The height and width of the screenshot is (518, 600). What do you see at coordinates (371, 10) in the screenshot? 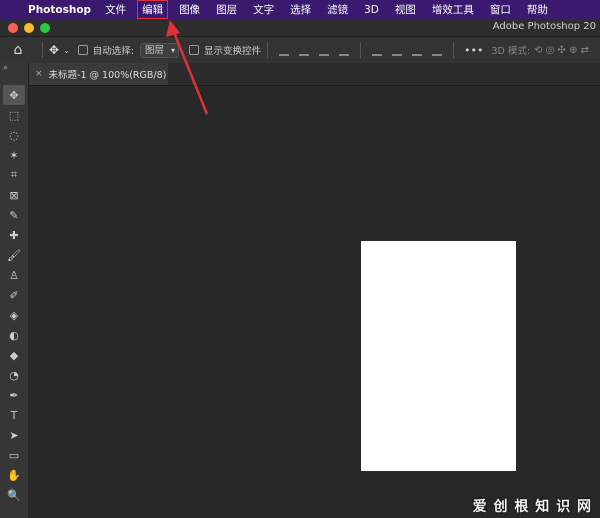
I see `menu-3d: 3D` at bounding box center [371, 10].